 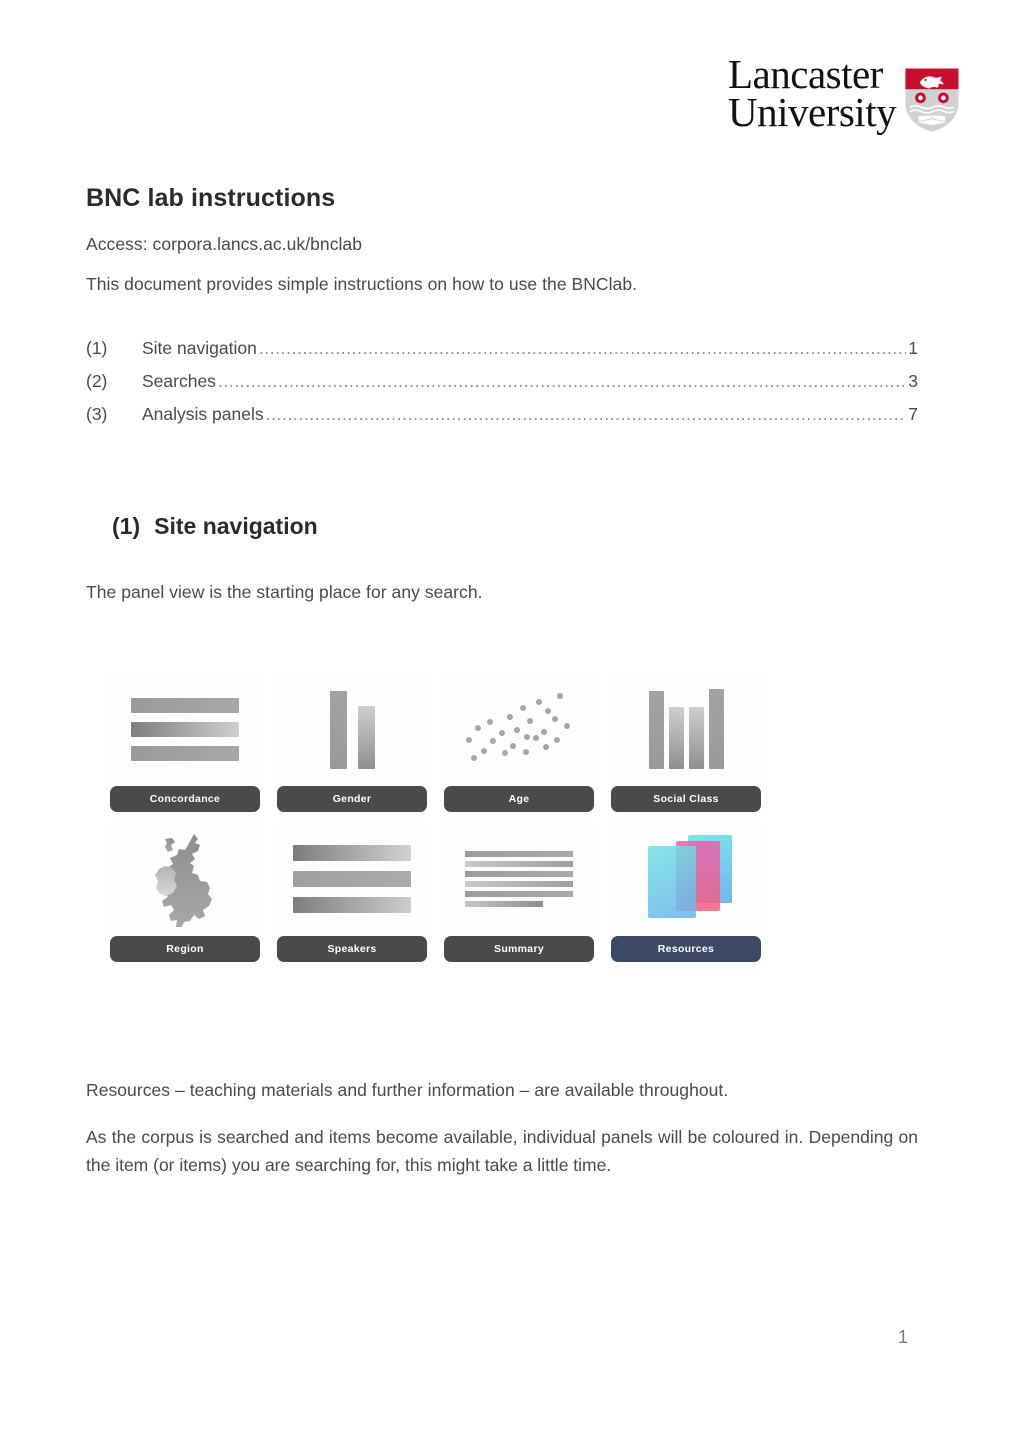 What do you see at coordinates (236, 526) in the screenshot?
I see `section-title: Site navigation` at bounding box center [236, 526].